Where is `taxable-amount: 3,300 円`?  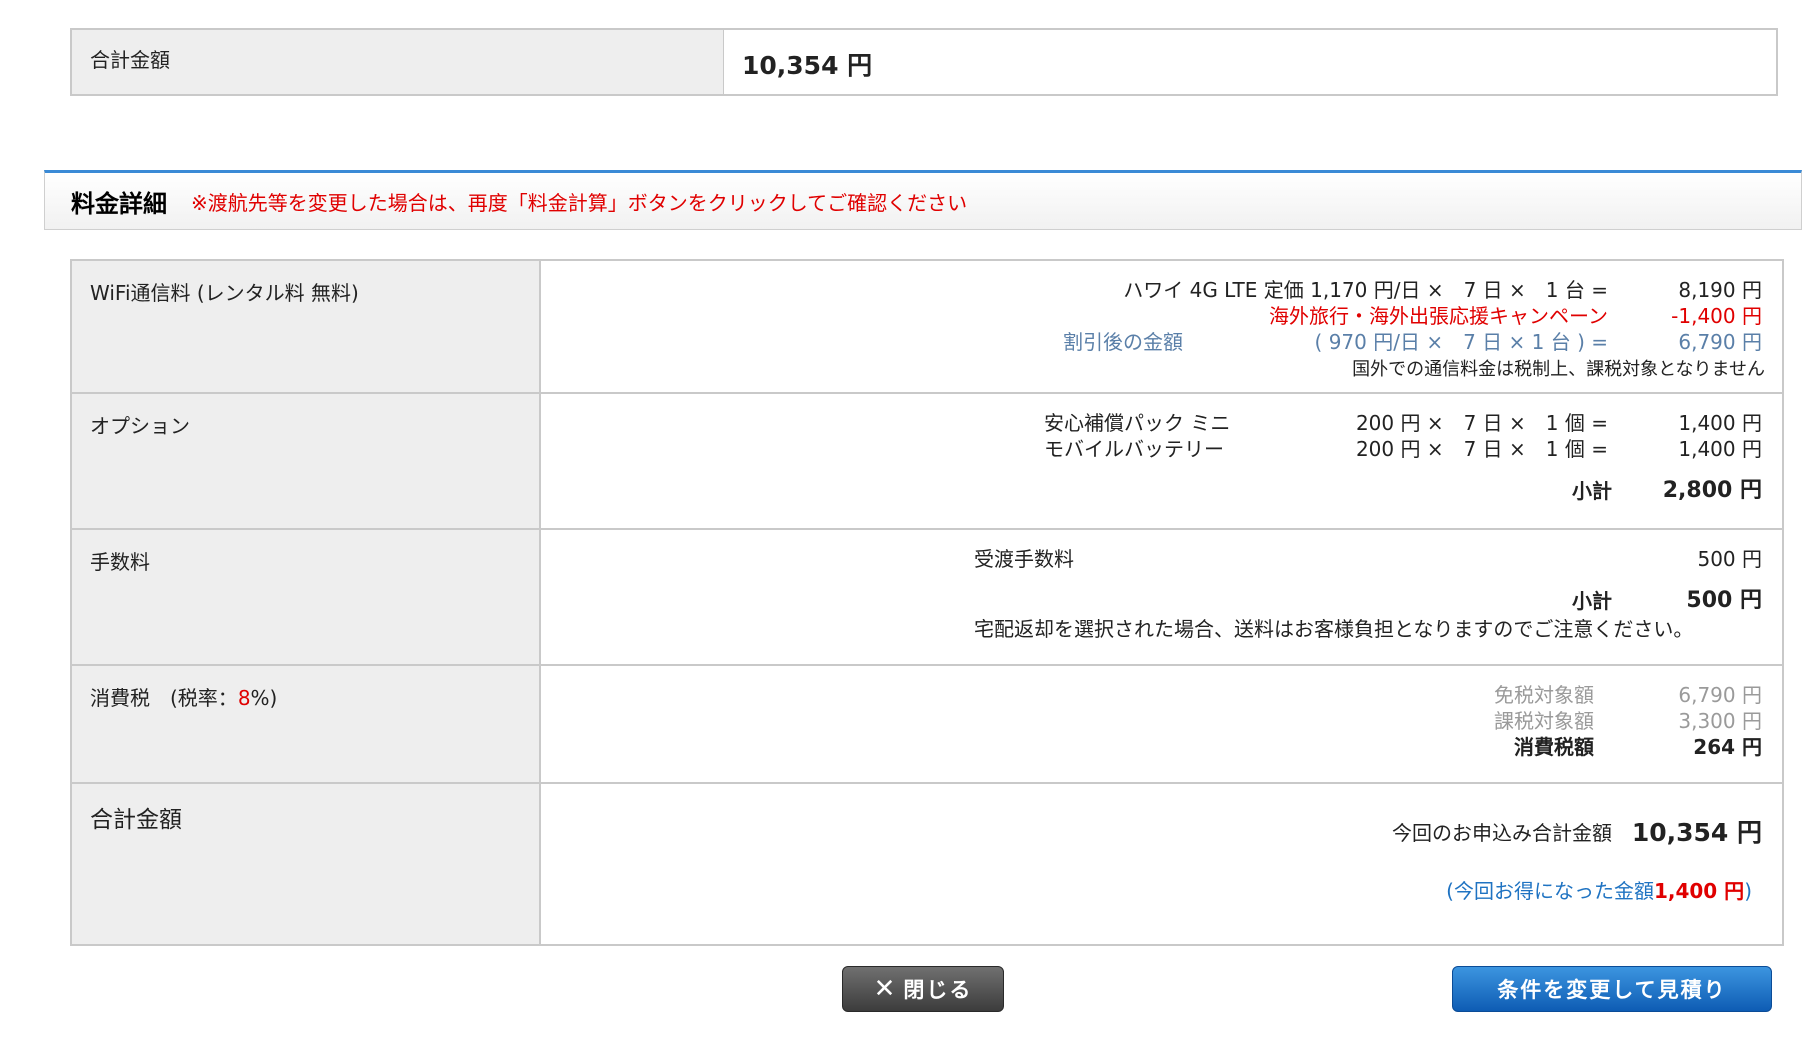 taxable-amount: 3,300 円 is located at coordinates (1720, 721).